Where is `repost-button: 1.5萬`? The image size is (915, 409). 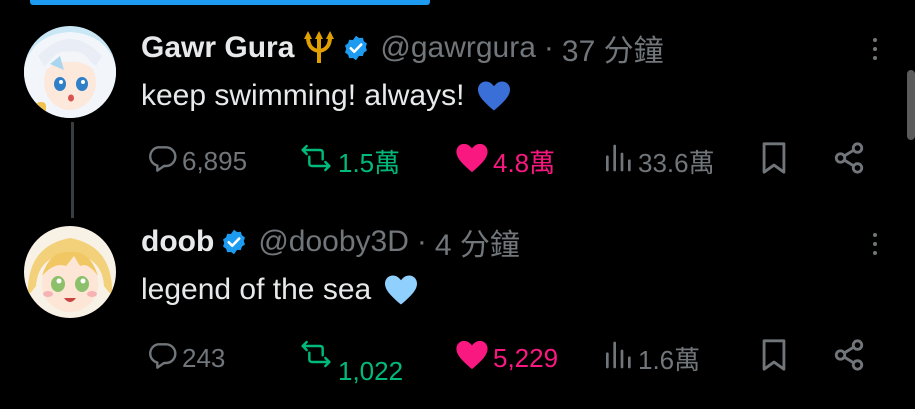 repost-button: 1.5萬 is located at coordinates (349, 161).